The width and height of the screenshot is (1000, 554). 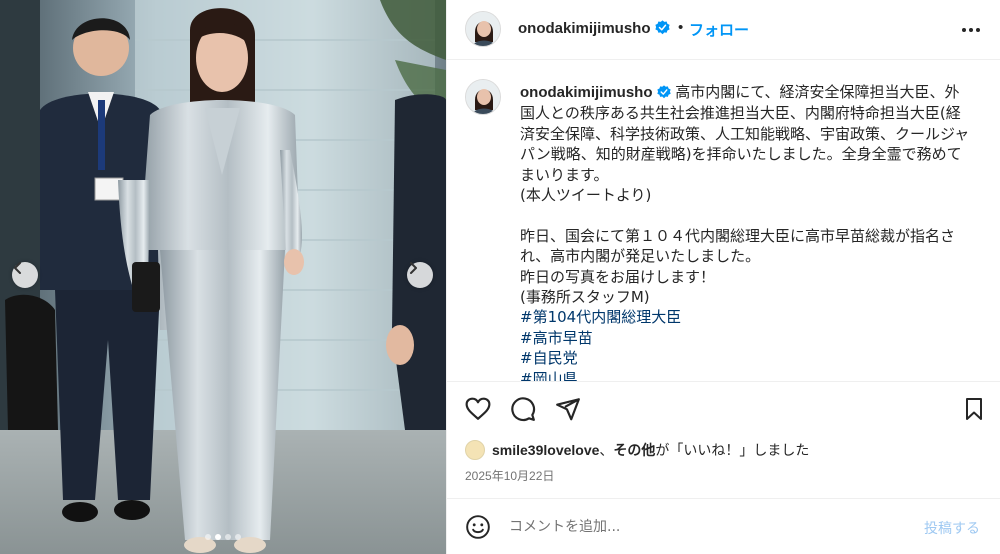 I want to click on likes-summary: smile39lovelove 、 その他 が「いいね！」しました, so click(x=637, y=450).